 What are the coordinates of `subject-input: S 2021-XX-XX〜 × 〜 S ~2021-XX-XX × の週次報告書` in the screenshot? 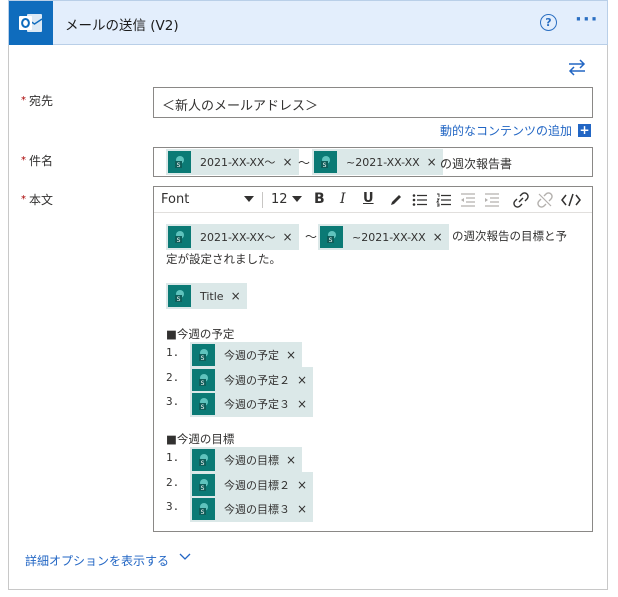 It's located at (373, 162).